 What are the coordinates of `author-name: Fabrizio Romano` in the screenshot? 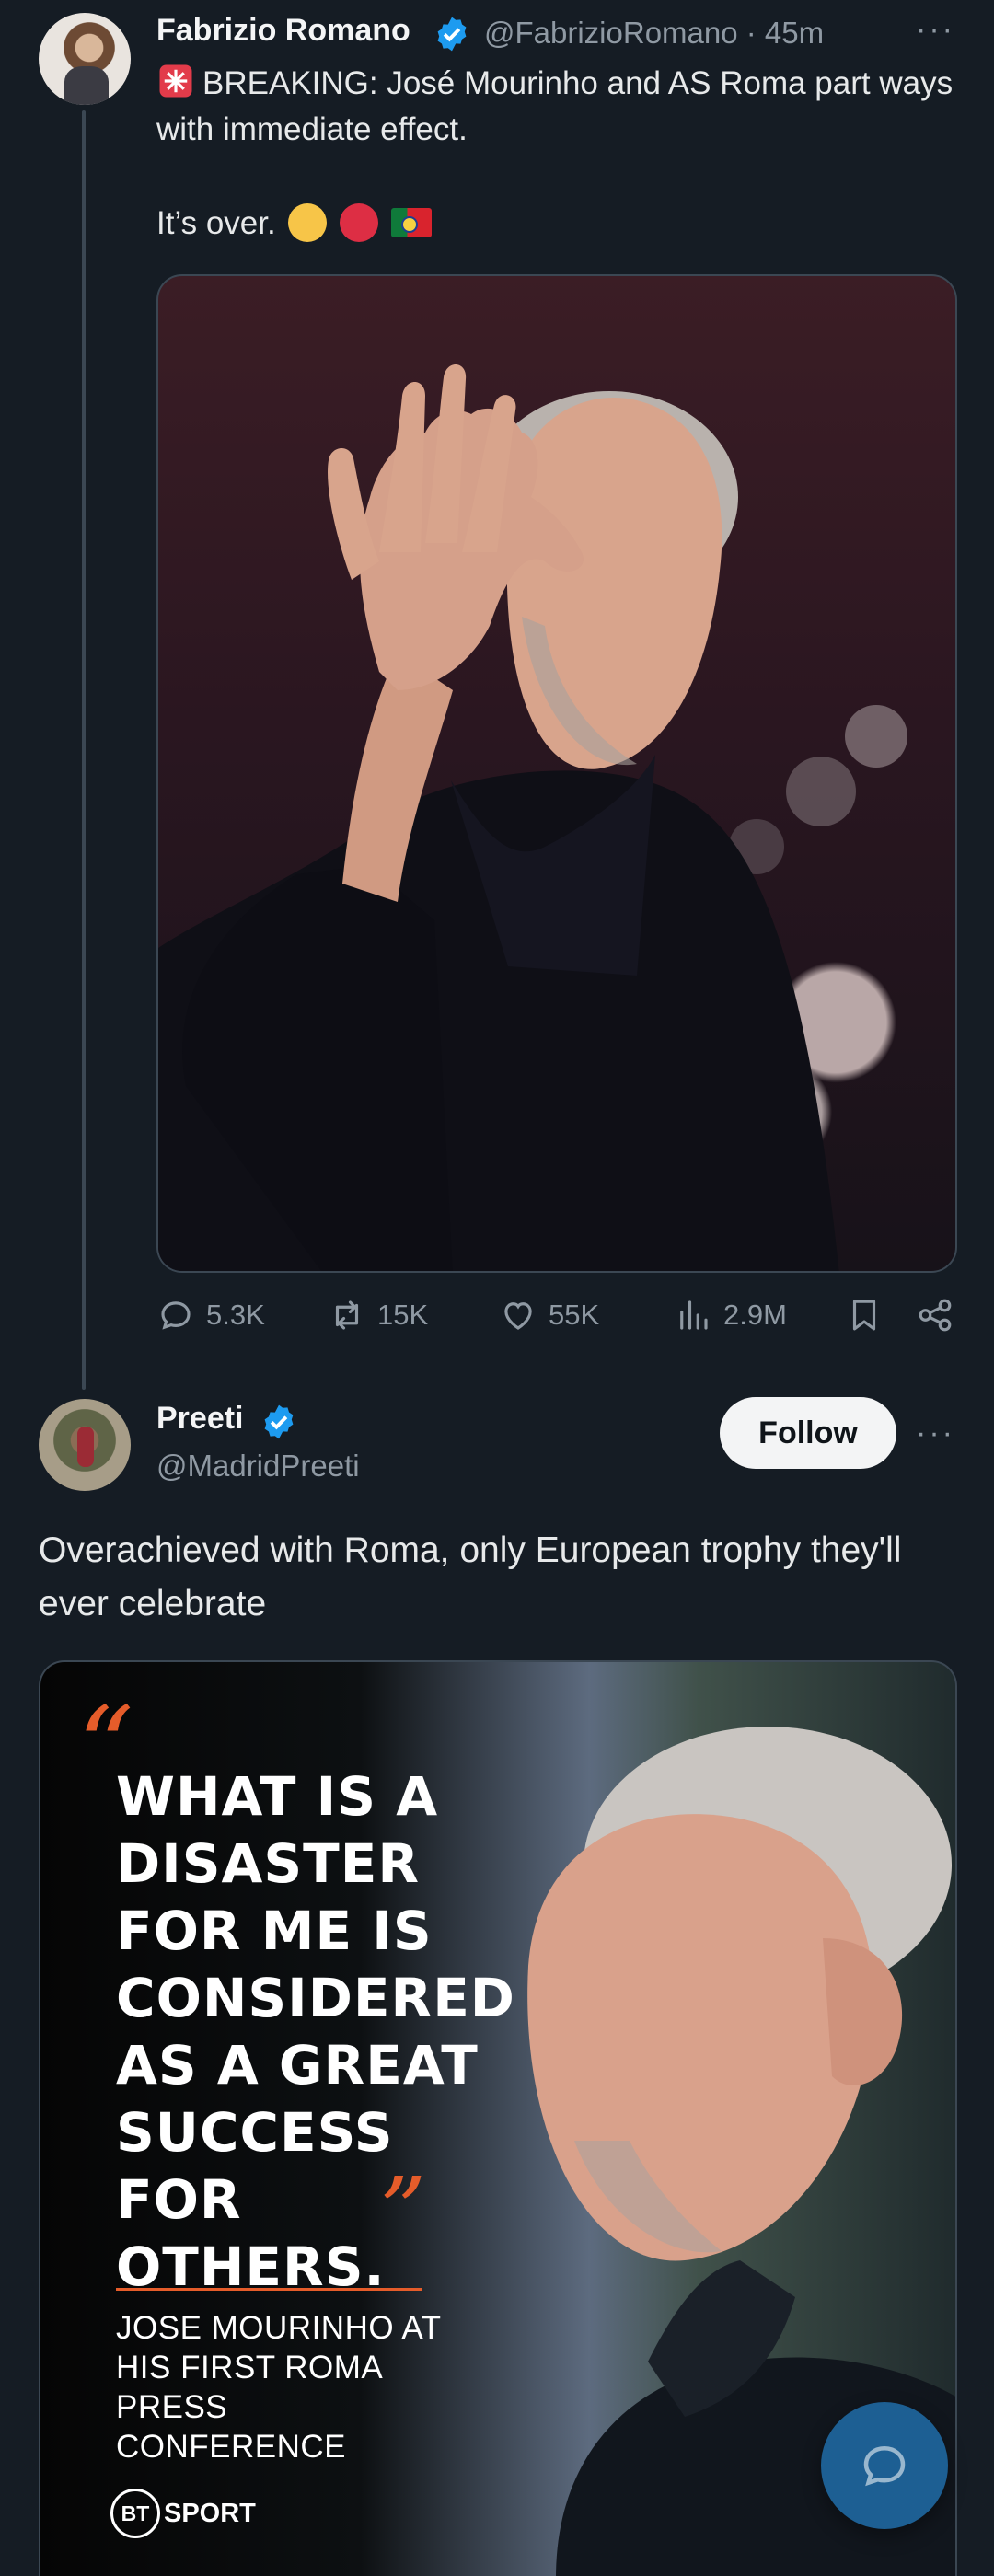 It's located at (283, 31).